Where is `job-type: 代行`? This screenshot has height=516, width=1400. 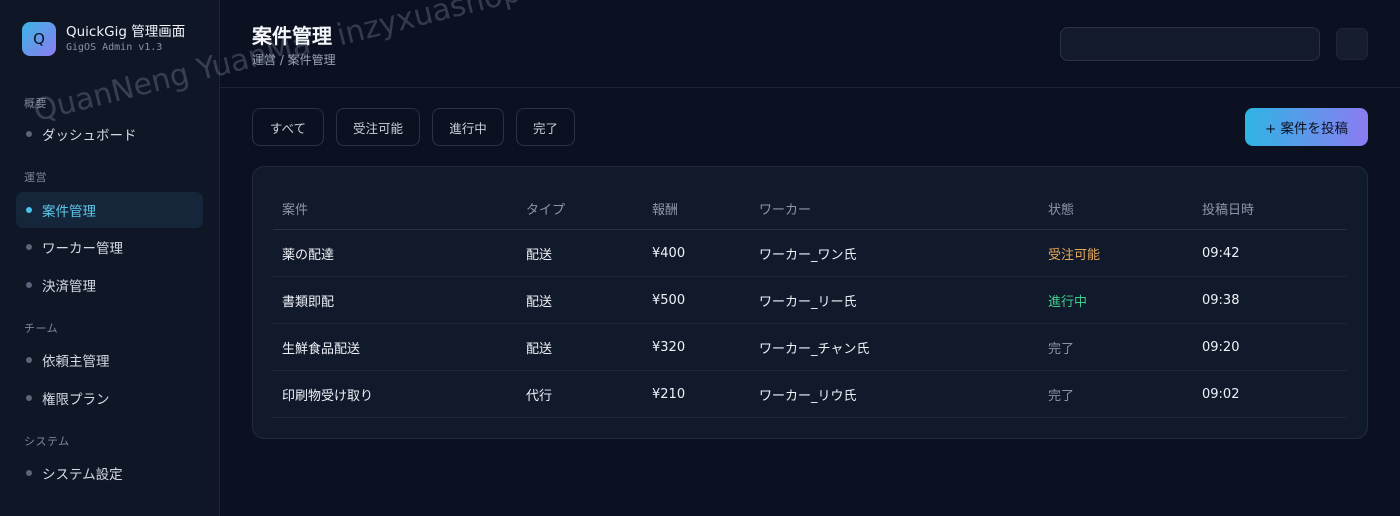
job-type: 代行 is located at coordinates (539, 396).